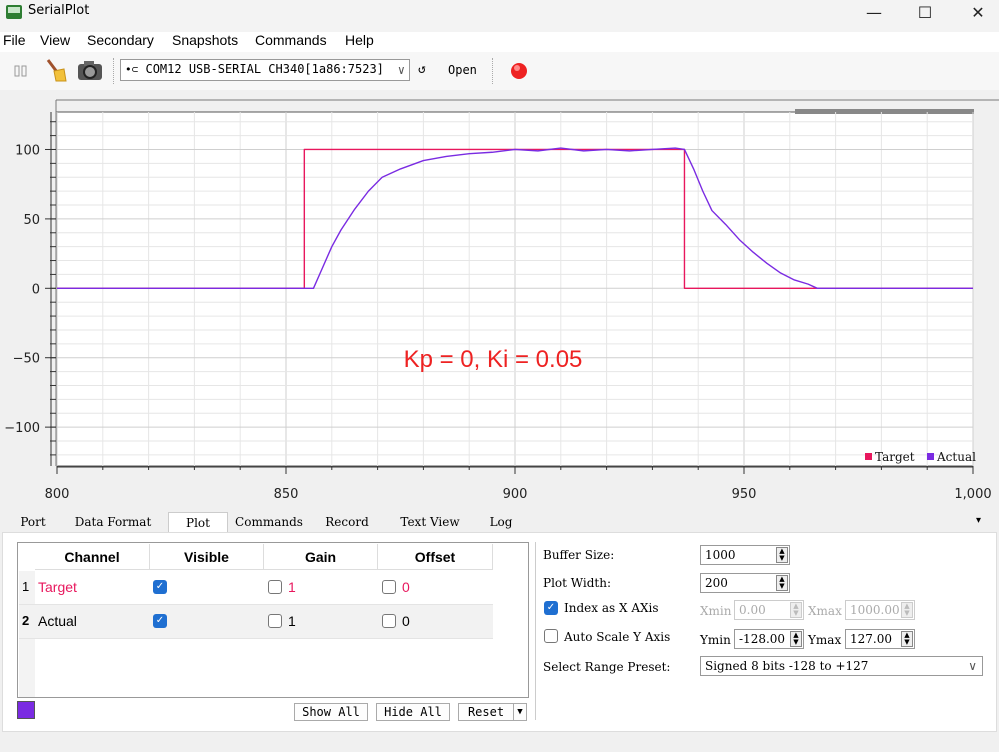 Image resolution: width=999 pixels, height=752 pixels. Describe the element at coordinates (286, 494) in the screenshot. I see `x-tick-label: 850` at that location.